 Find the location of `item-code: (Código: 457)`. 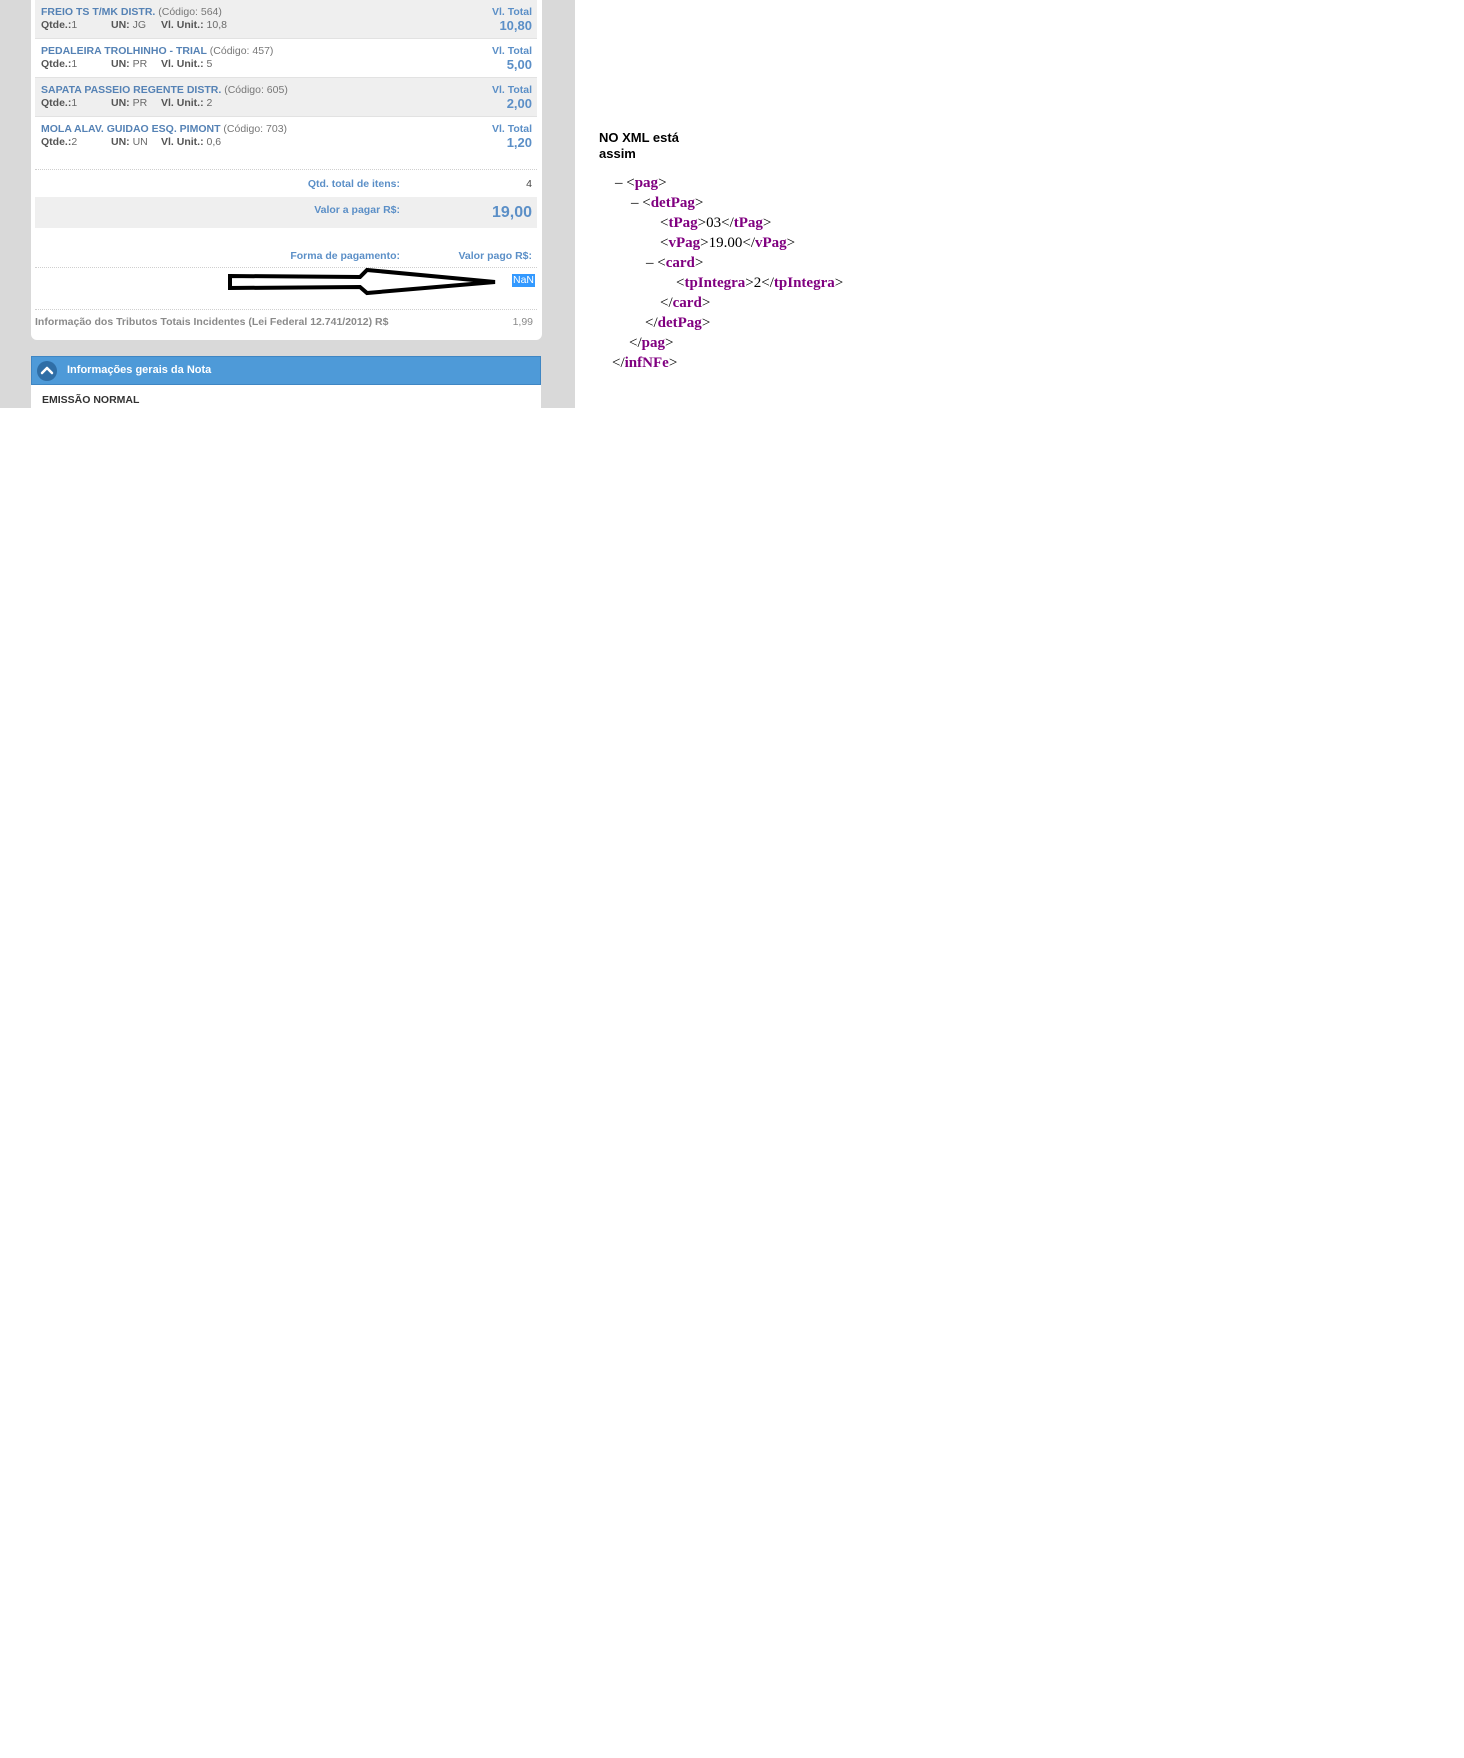

item-code: (Código: 457) is located at coordinates (241, 51).